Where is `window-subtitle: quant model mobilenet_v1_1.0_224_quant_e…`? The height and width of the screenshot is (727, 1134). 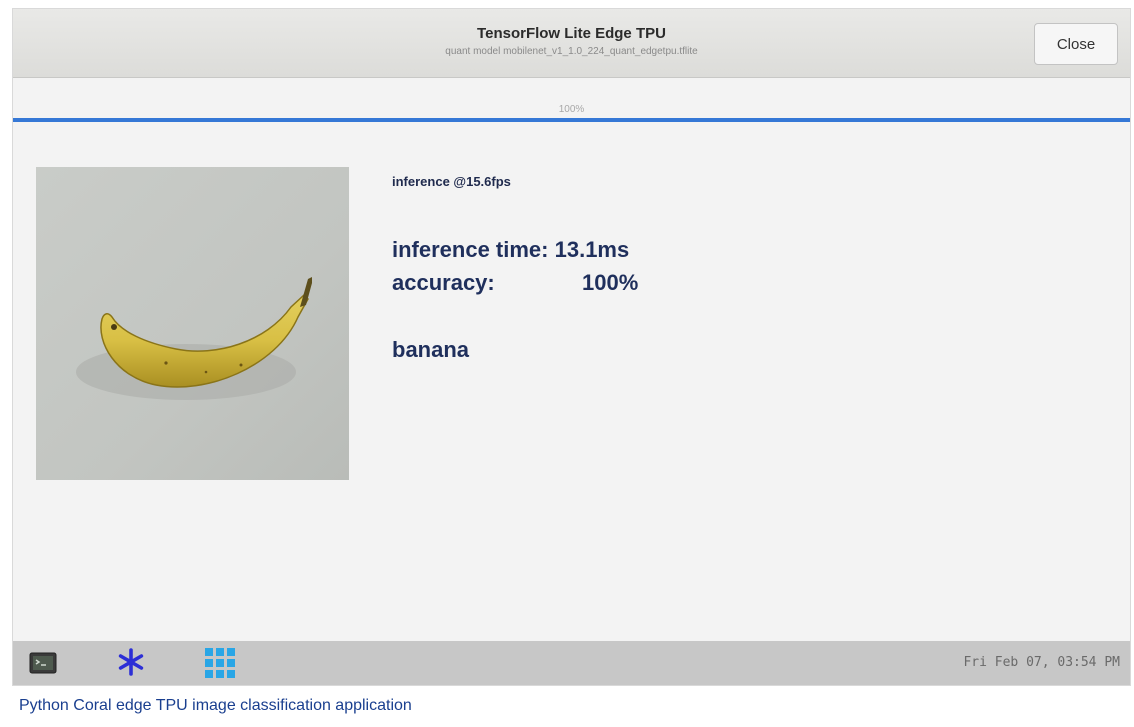
window-subtitle: quant model mobilenet_v1_1.0_224_quant_e… is located at coordinates (571, 51).